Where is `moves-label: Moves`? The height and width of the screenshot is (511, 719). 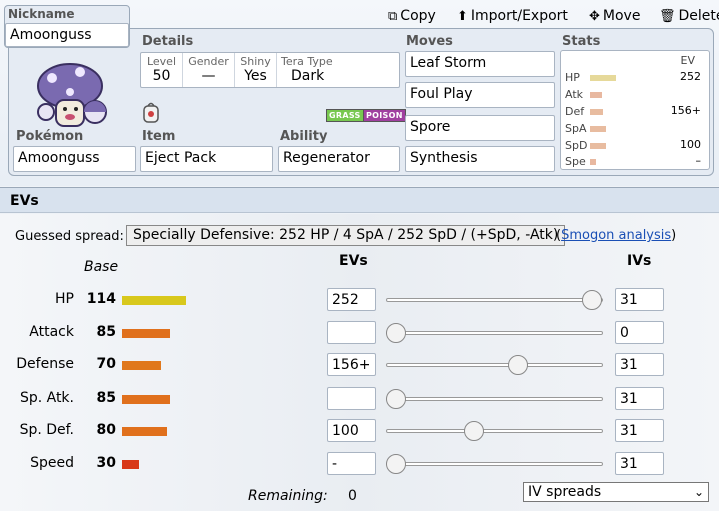
moves-label: Moves is located at coordinates (429, 41).